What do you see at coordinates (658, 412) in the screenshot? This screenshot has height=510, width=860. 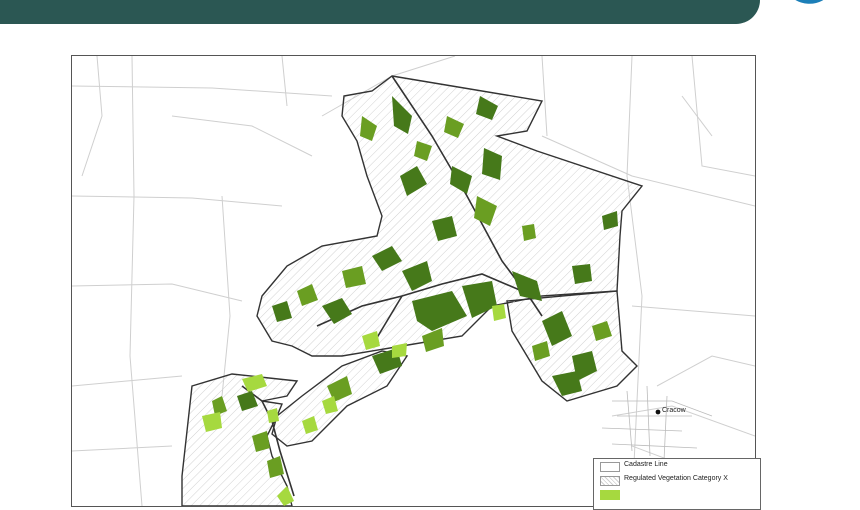 I see `cracow-town-dot` at bounding box center [658, 412].